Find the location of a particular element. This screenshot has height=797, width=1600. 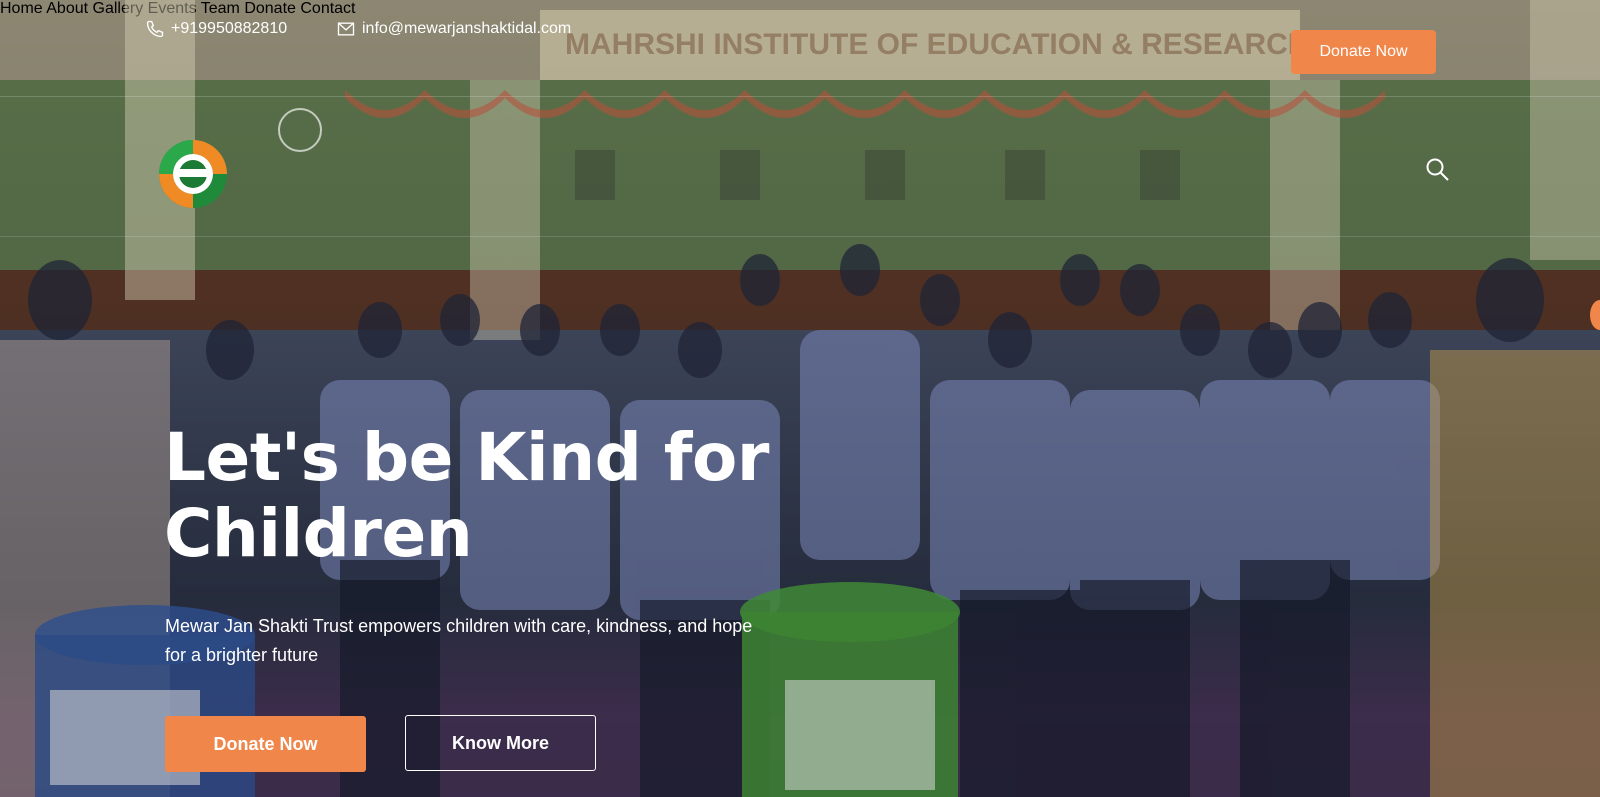

phone-icon is located at coordinates (155, 29).